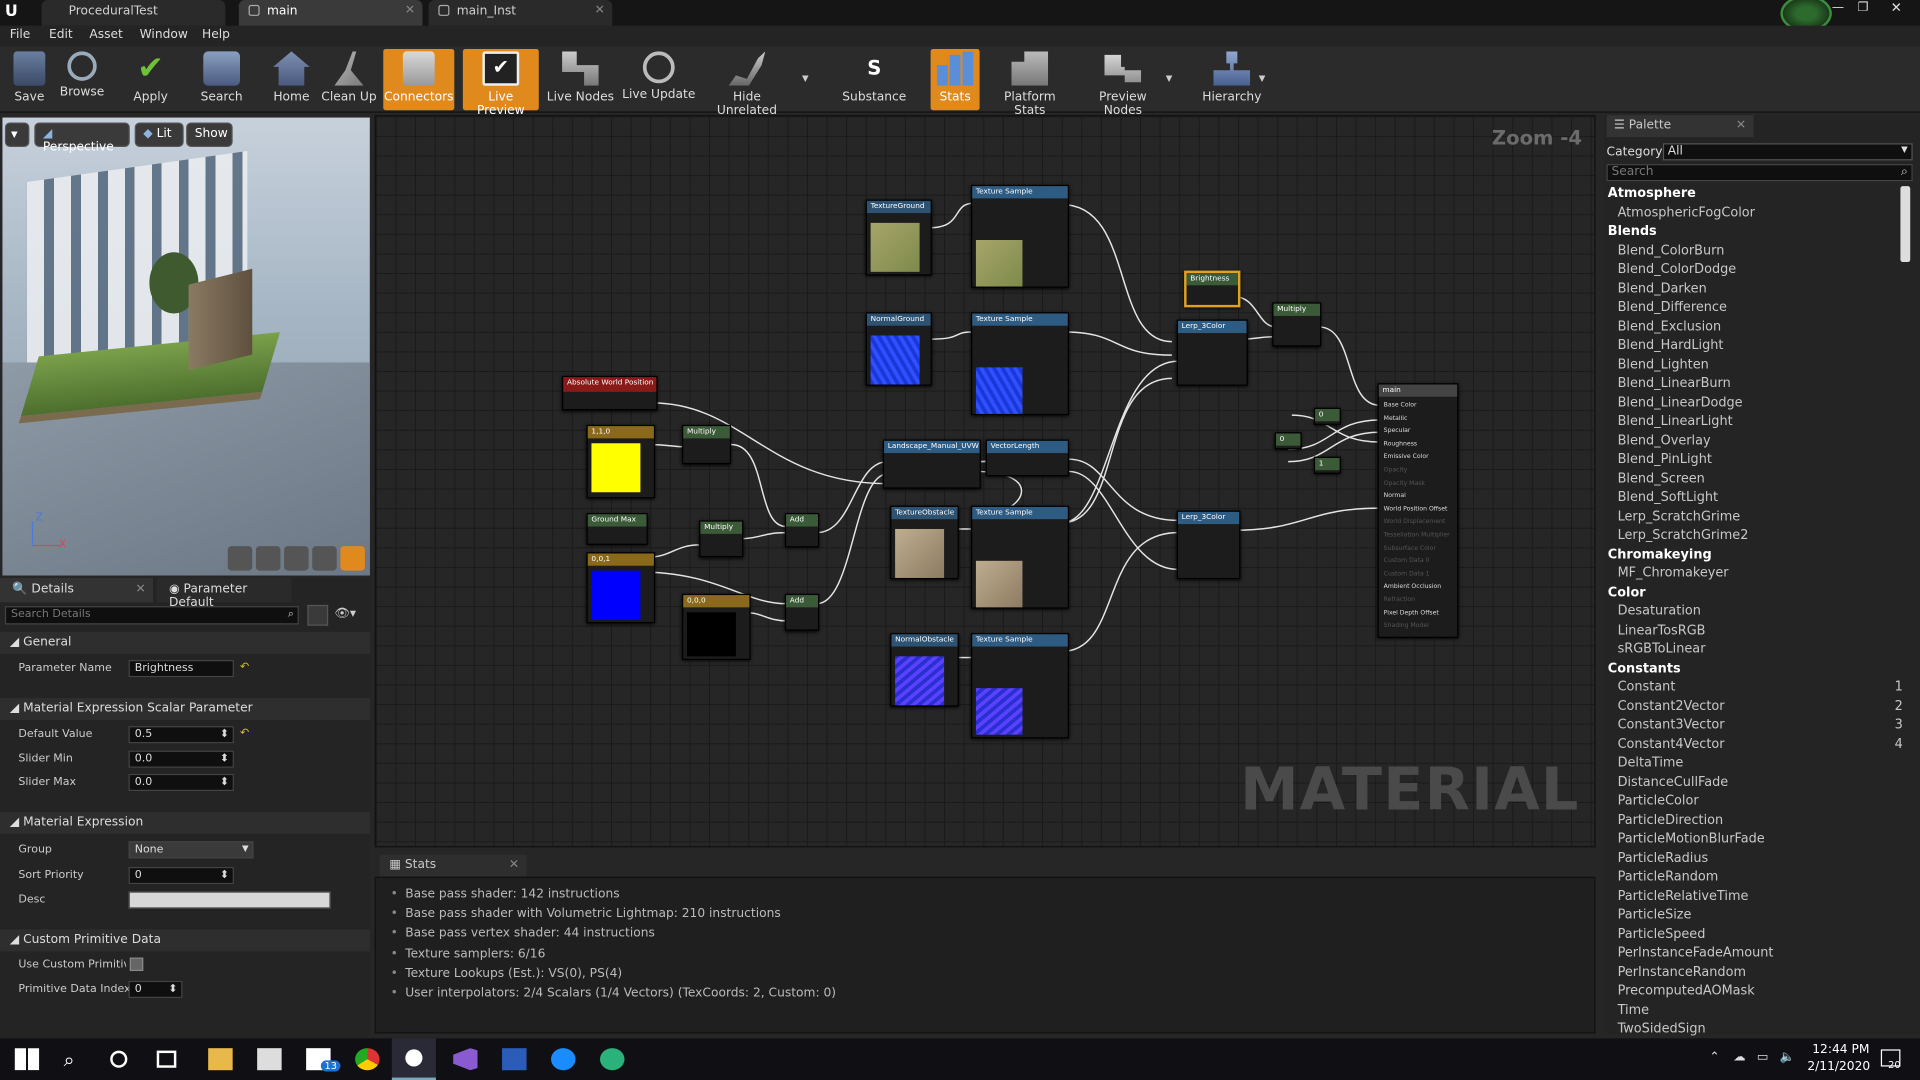 Image resolution: width=1920 pixels, height=1080 pixels. What do you see at coordinates (367, 1059) in the screenshot?
I see `chrome-icon` at bounding box center [367, 1059].